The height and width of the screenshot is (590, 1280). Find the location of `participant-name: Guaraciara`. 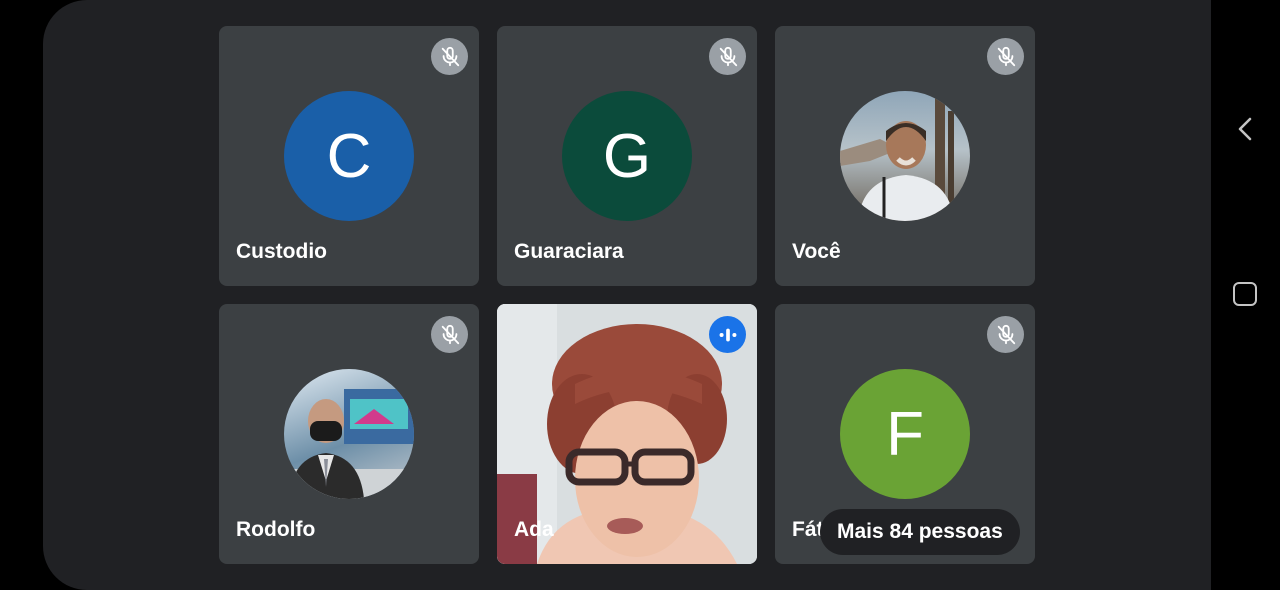

participant-name: Guaraciara is located at coordinates (569, 251).